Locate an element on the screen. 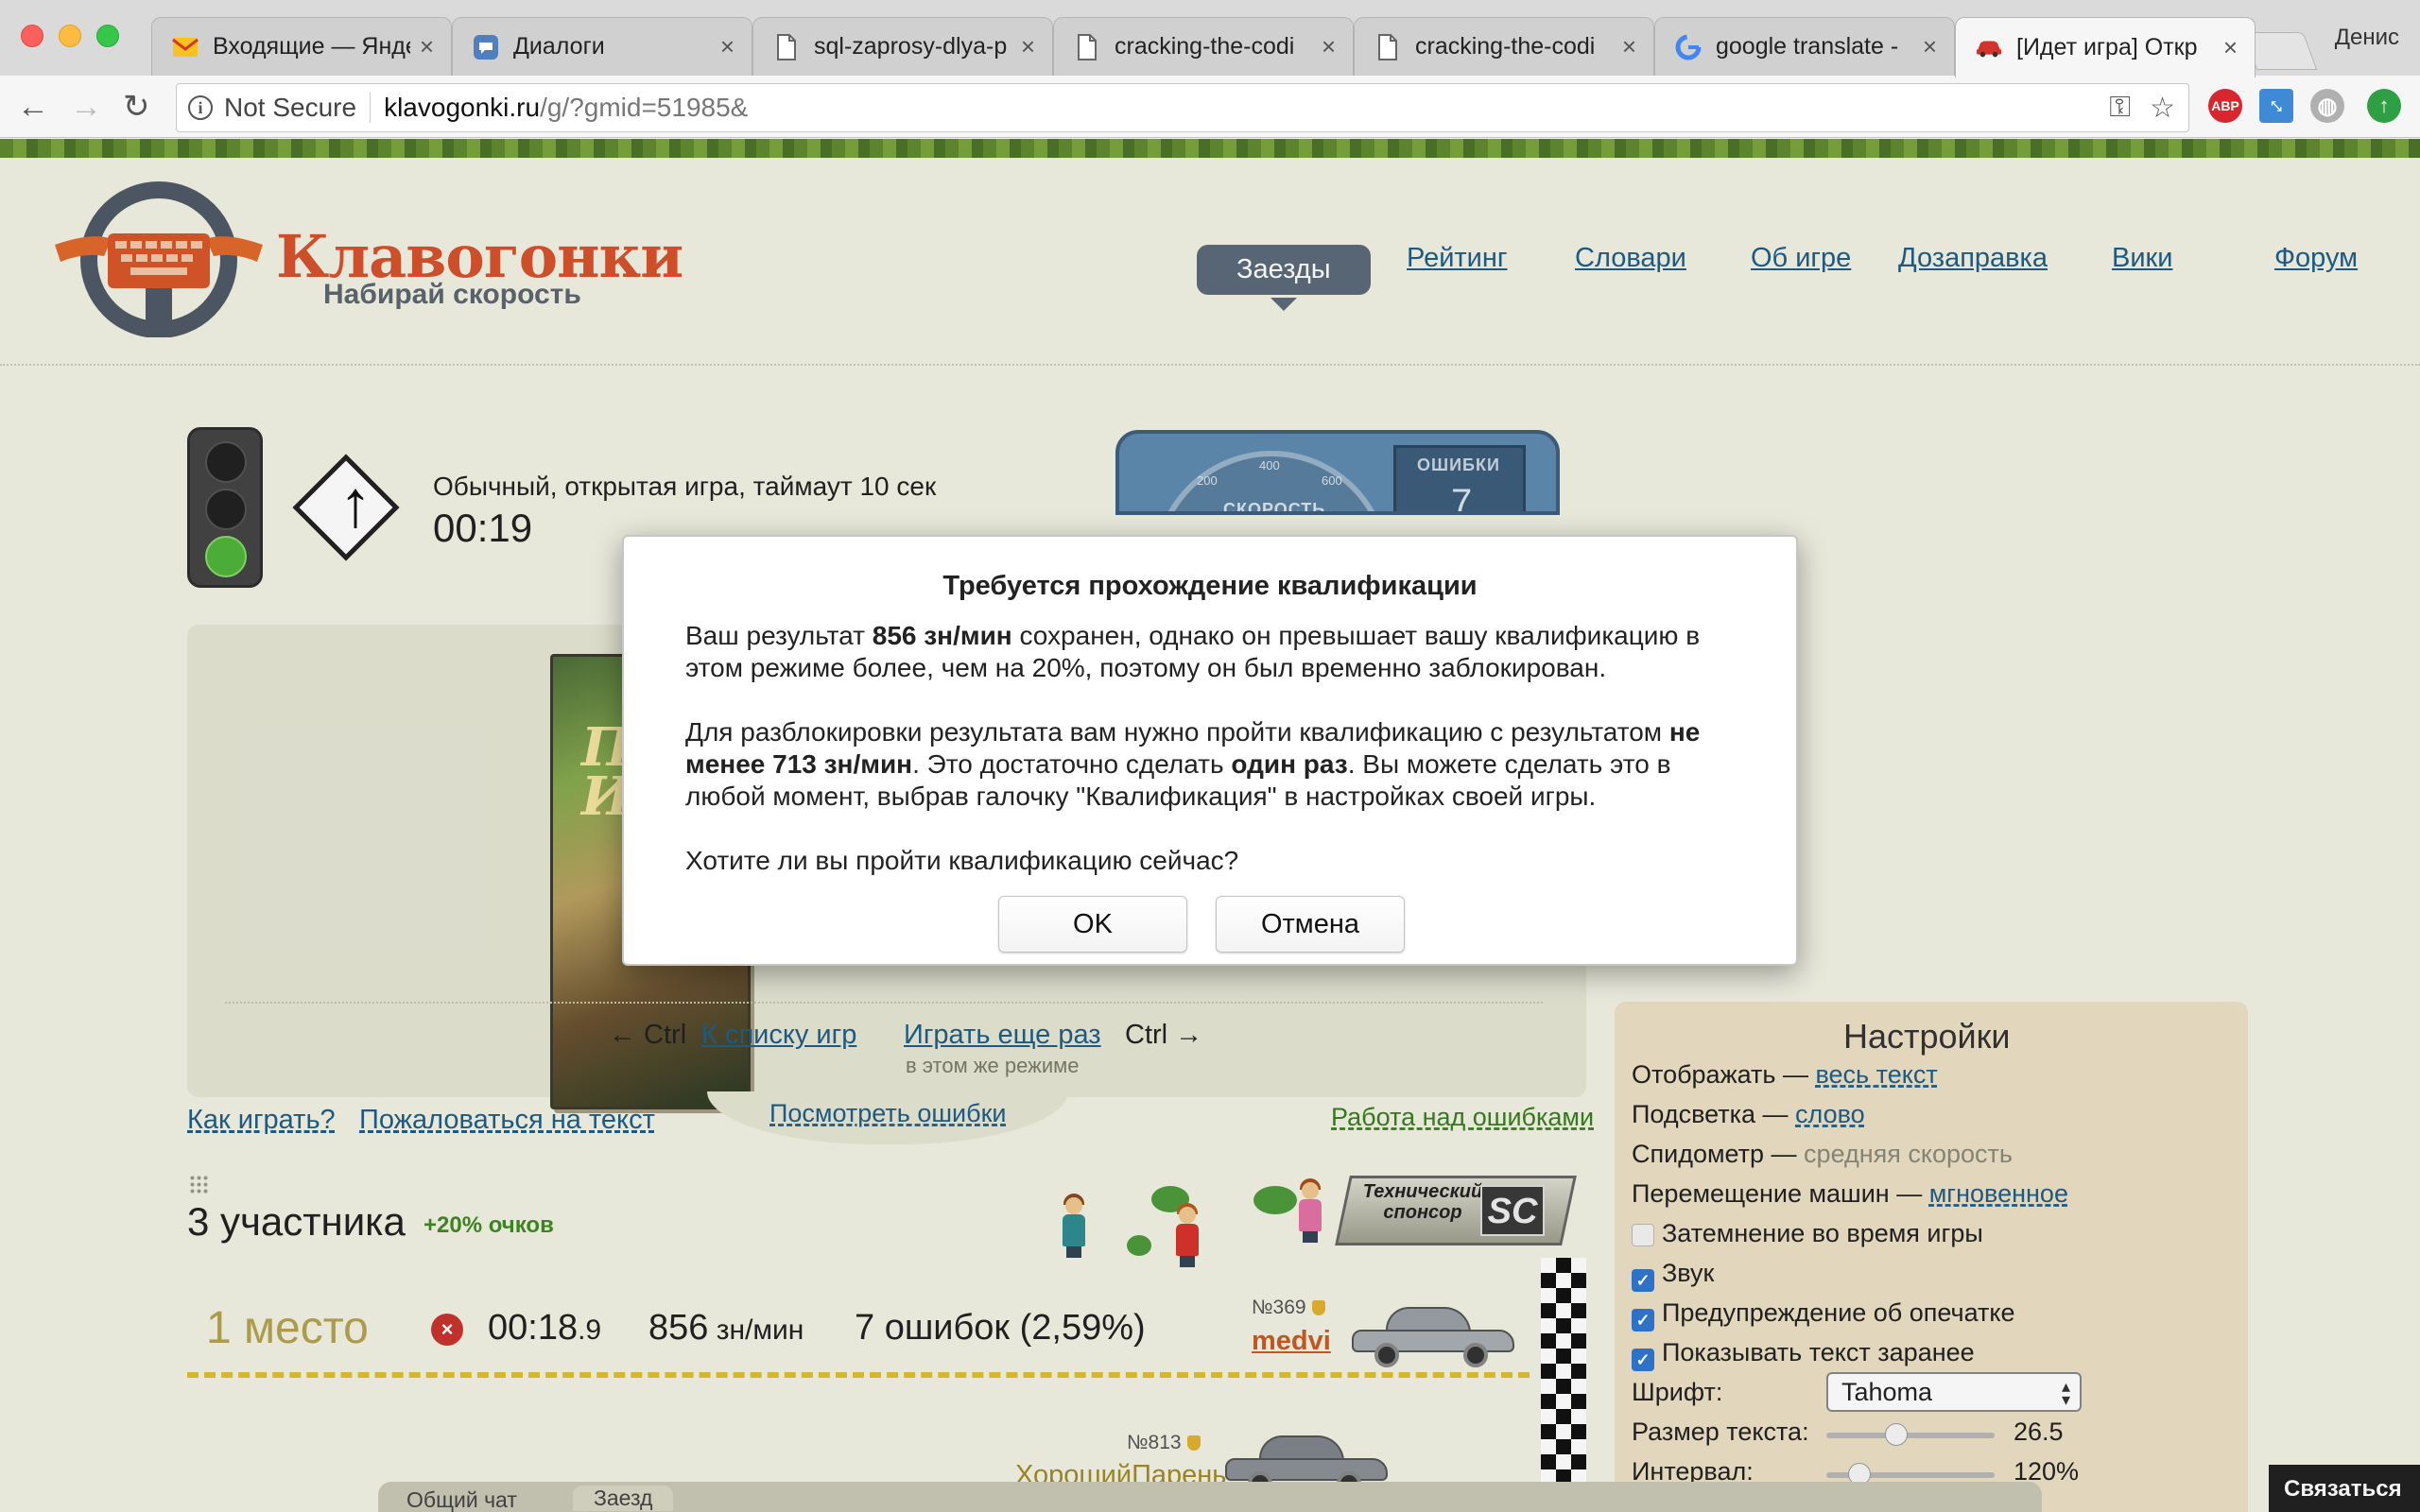  security-label: Not Secure is located at coordinates (298, 108).